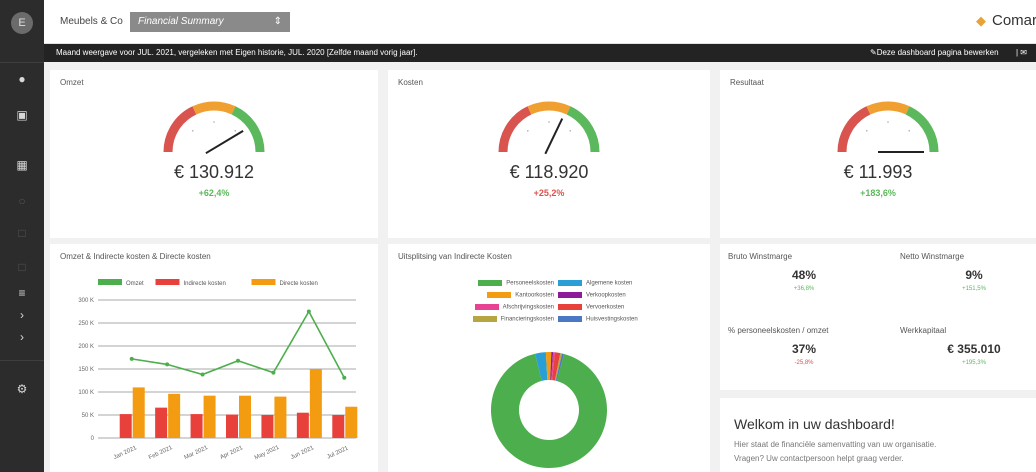 The height and width of the screenshot is (472, 1036). What do you see at coordinates (284, 283) in the screenshot?
I see `legend-item: Directe kosten` at bounding box center [284, 283].